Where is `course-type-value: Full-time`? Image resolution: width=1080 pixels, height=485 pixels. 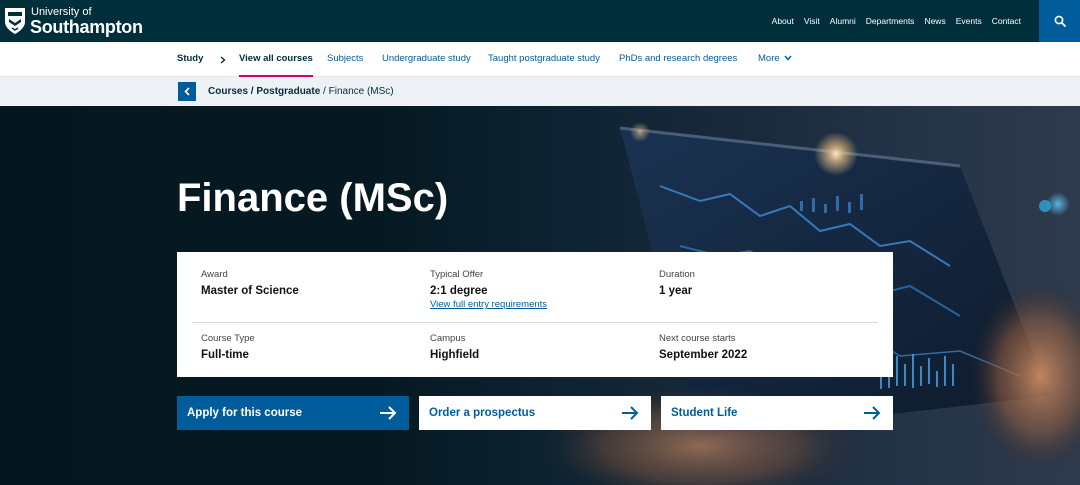
course-type-value: Full-time is located at coordinates (225, 355).